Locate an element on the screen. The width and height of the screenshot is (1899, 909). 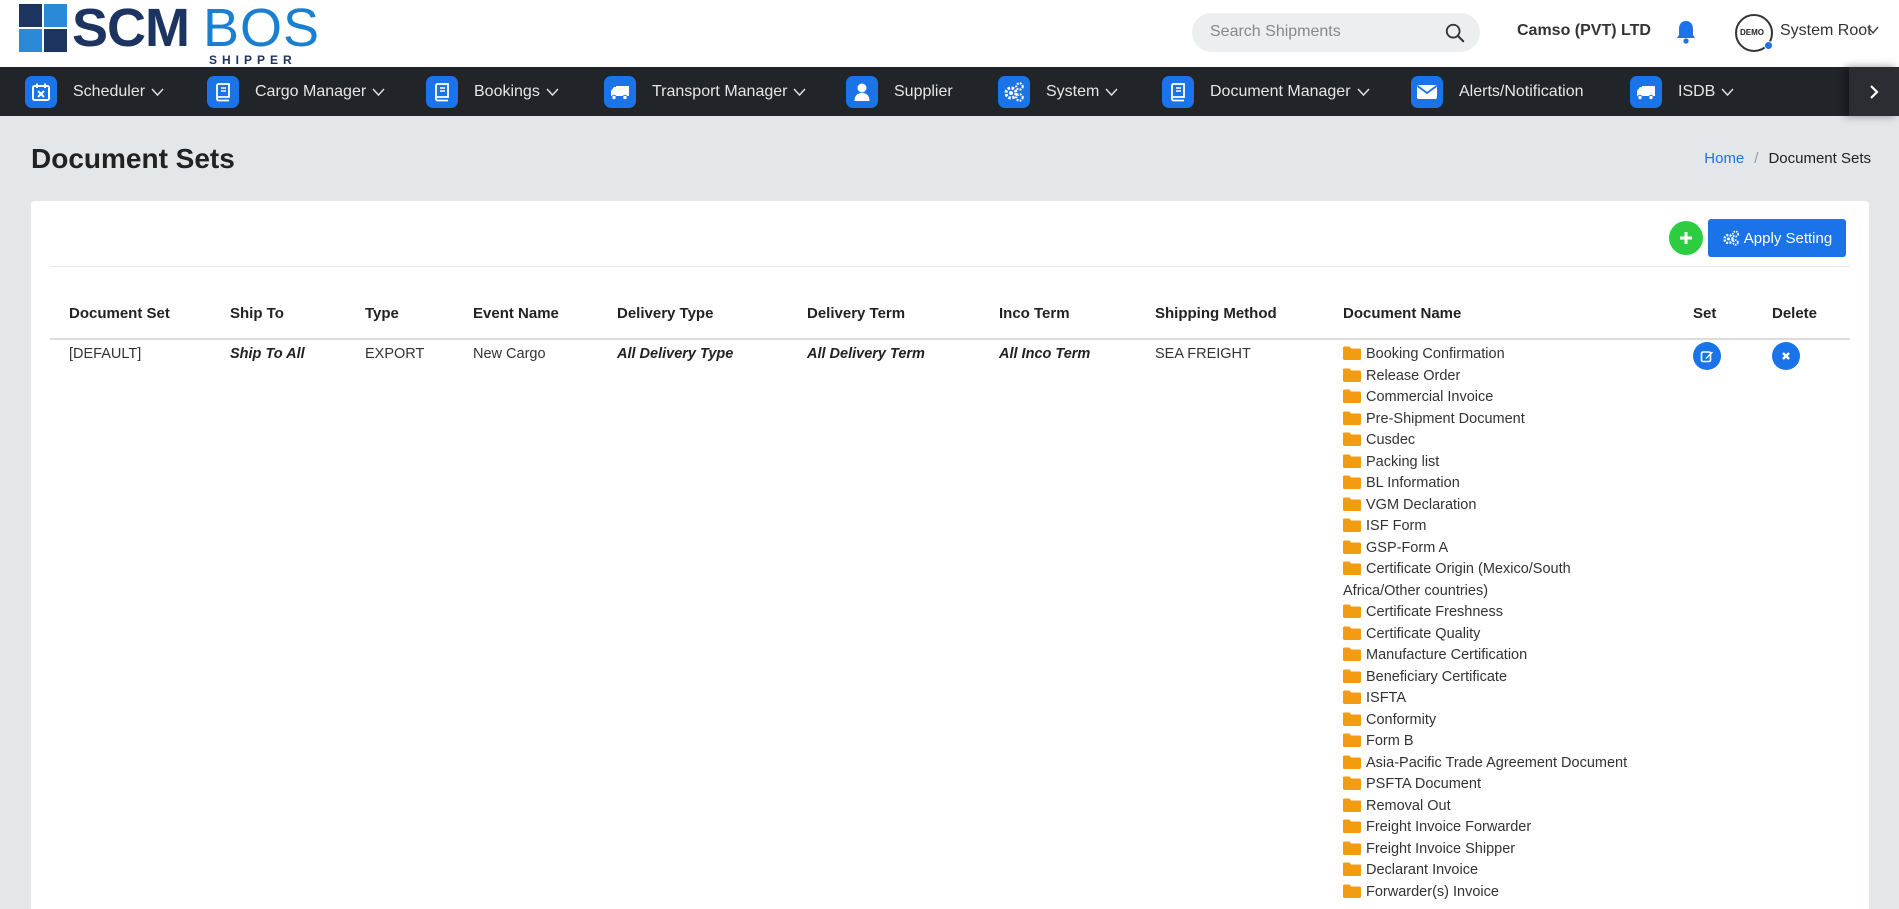
document-name: Form B is located at coordinates (1390, 741).